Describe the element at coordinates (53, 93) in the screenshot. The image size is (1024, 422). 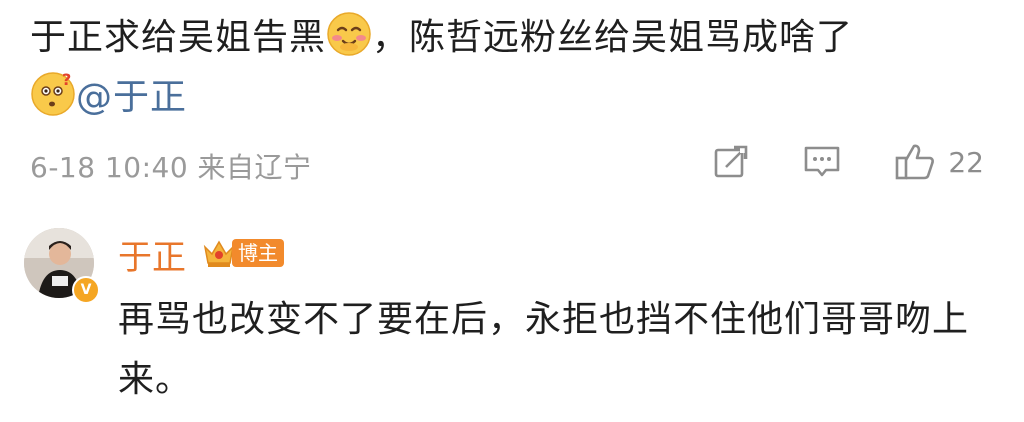
I see `confused-emoji-icon: ?` at that location.